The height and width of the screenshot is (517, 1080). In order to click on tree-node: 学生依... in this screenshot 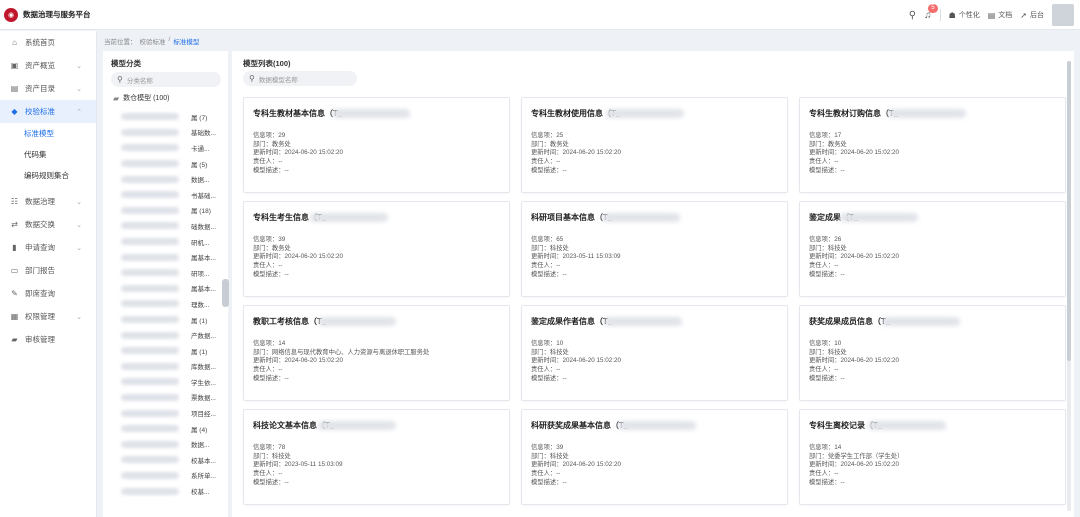, I will do `click(170, 382)`.